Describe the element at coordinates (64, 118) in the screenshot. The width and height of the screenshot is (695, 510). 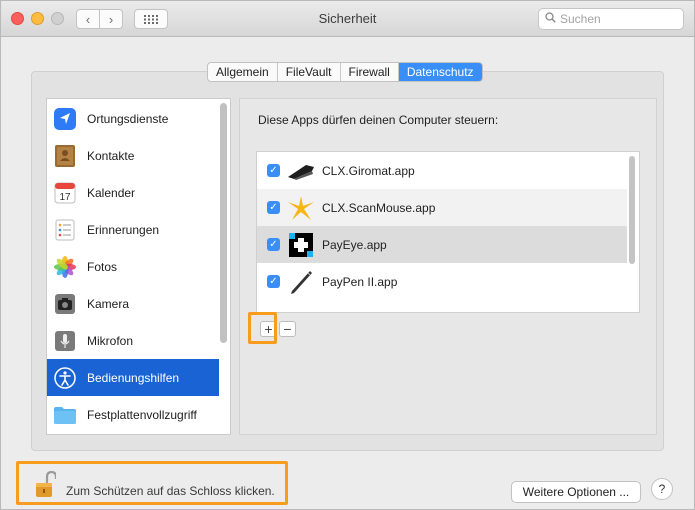
I see `location-arrow-icon` at that location.